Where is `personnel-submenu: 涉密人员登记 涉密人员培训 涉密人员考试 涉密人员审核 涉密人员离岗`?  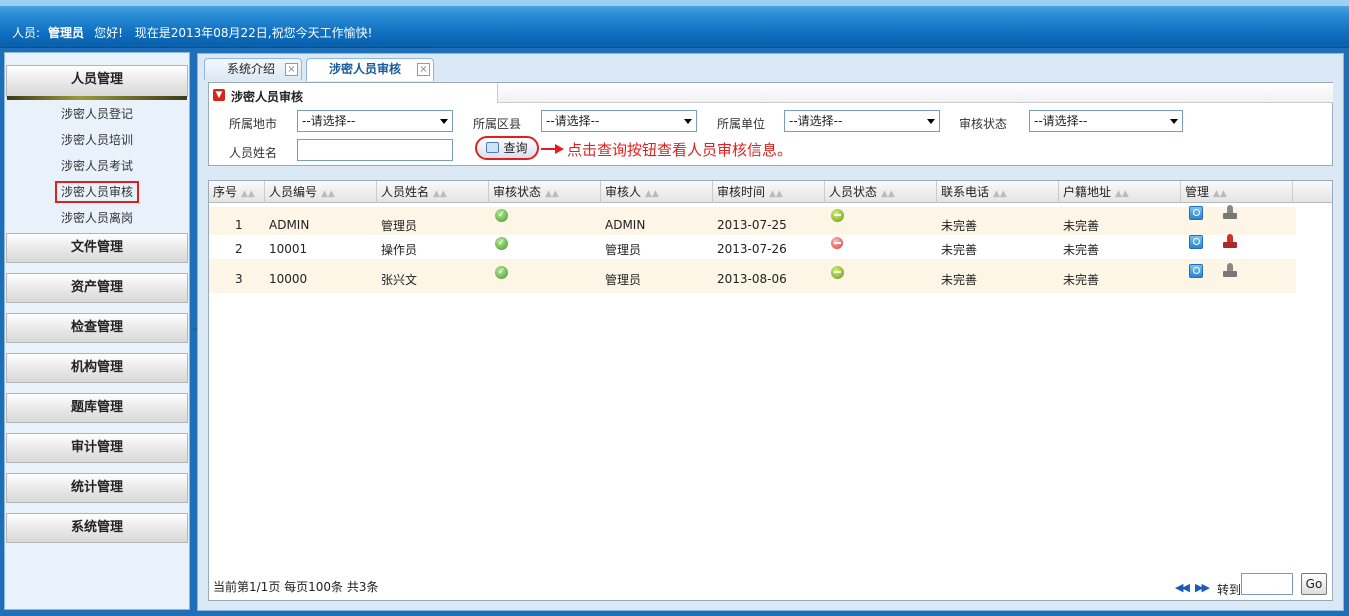
personnel-submenu: 涉密人员登记 涉密人员培训 涉密人员考试 涉密人员审核 涉密人员离岗 is located at coordinates (97, 166).